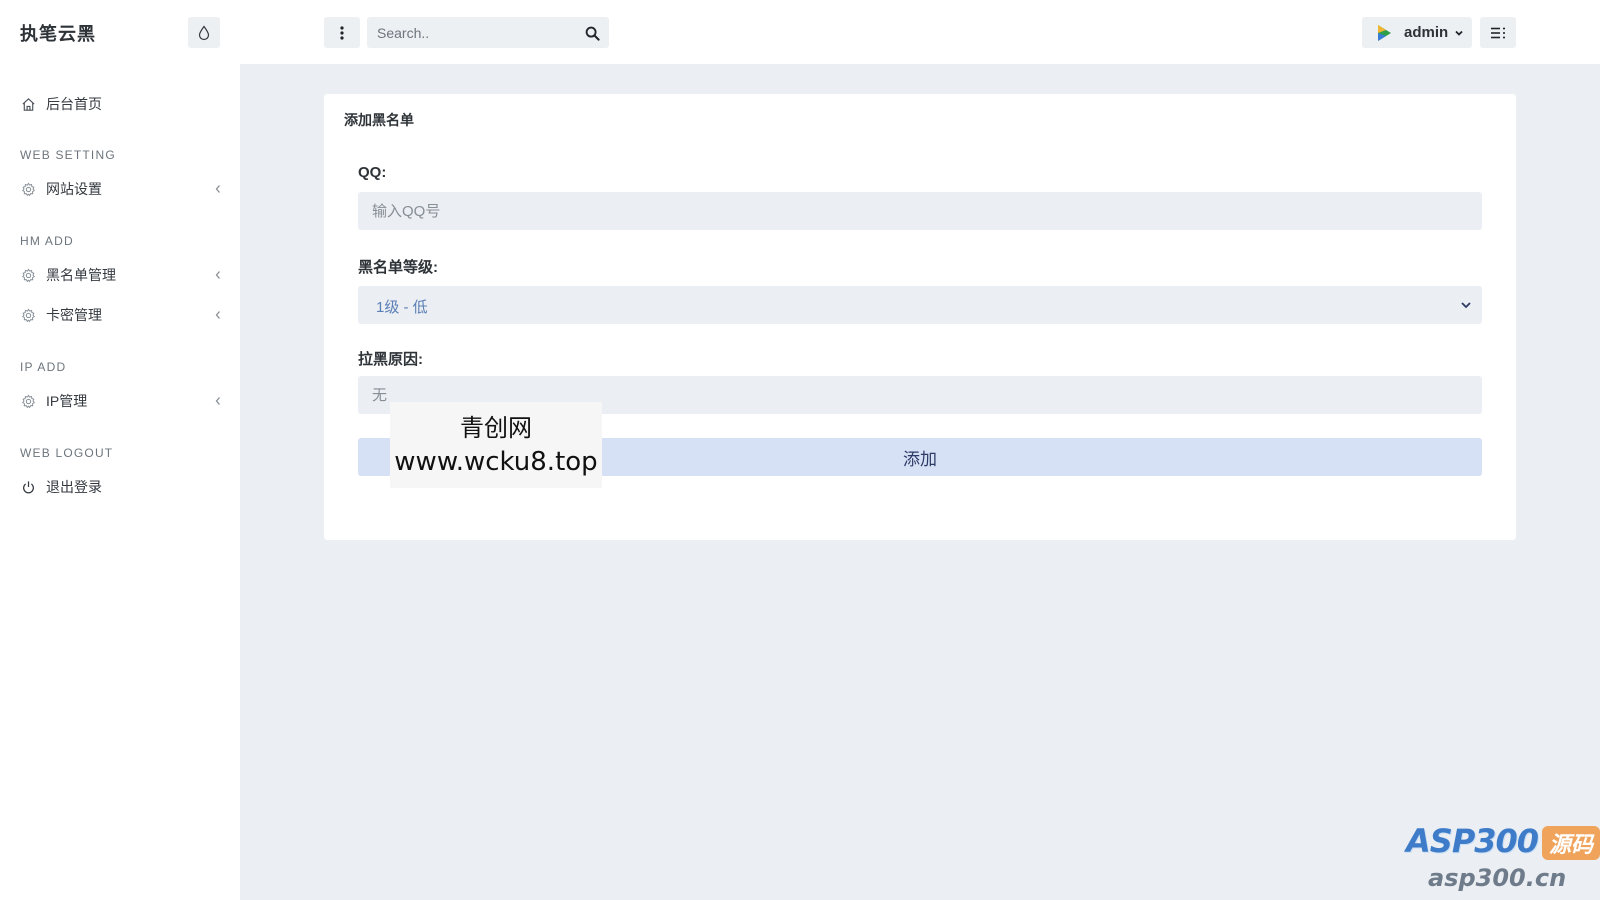 Image resolution: width=1600 pixels, height=900 pixels. What do you see at coordinates (496, 428) in the screenshot?
I see `watermark-title: 青创网` at bounding box center [496, 428].